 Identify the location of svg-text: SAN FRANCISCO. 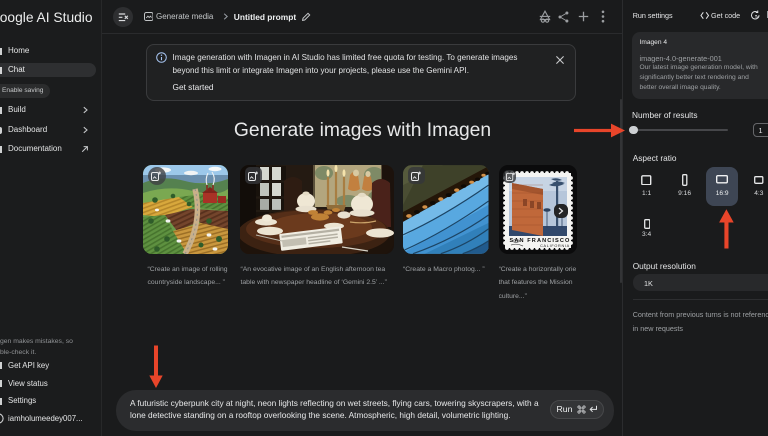
(539, 241).